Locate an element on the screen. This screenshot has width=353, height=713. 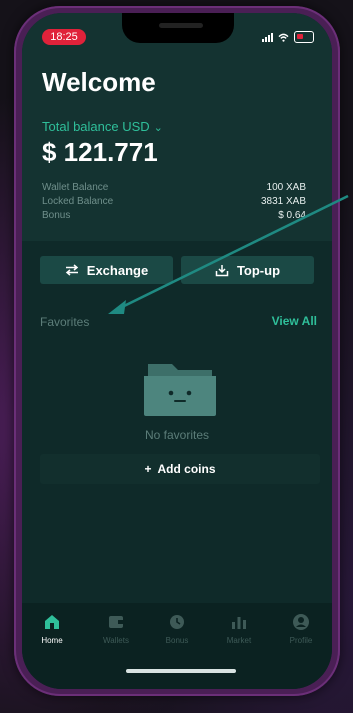
total-balance-selector: Total balance USD ⌄ is located at coordinates (102, 126).